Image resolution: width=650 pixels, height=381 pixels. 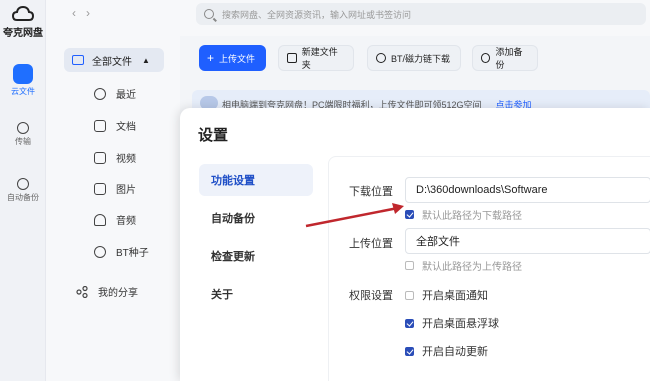 I want to click on upload-location-label: 上传位置, so click(x=371, y=244).